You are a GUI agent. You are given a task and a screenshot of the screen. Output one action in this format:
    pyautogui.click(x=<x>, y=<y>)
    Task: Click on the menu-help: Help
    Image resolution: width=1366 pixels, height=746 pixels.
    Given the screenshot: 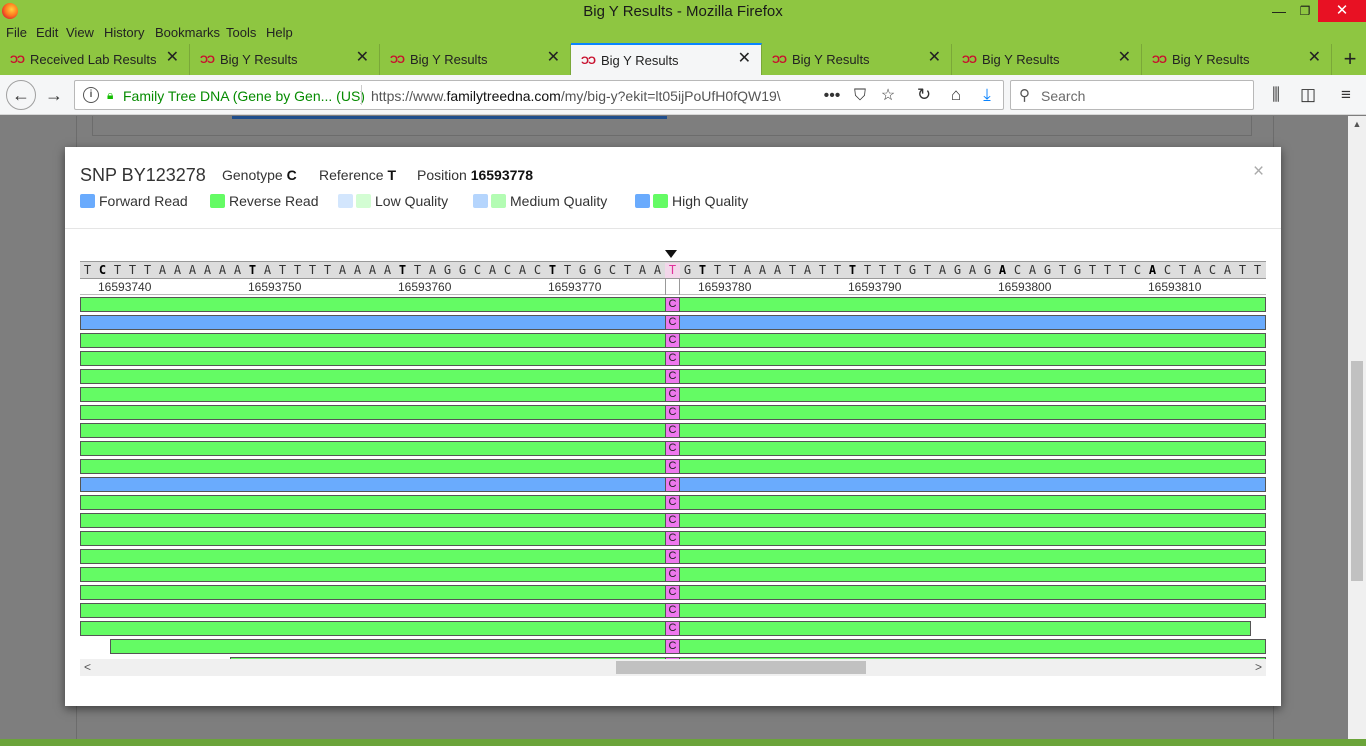 What is the action you would take?
    pyautogui.click(x=279, y=32)
    